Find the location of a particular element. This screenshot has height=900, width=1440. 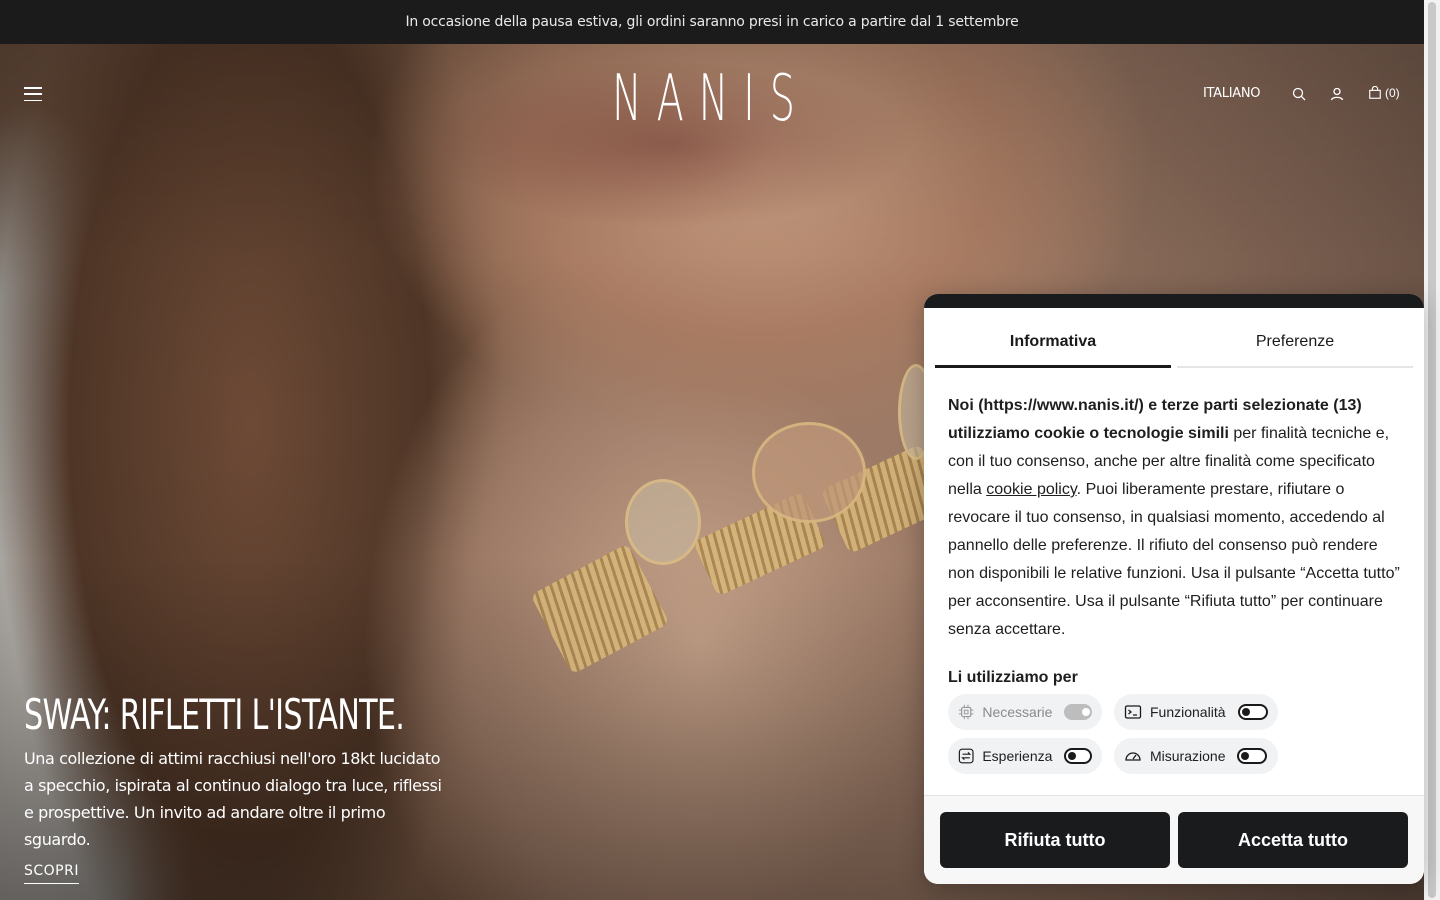

purpose-label: Necessarie is located at coordinates (1017, 712).